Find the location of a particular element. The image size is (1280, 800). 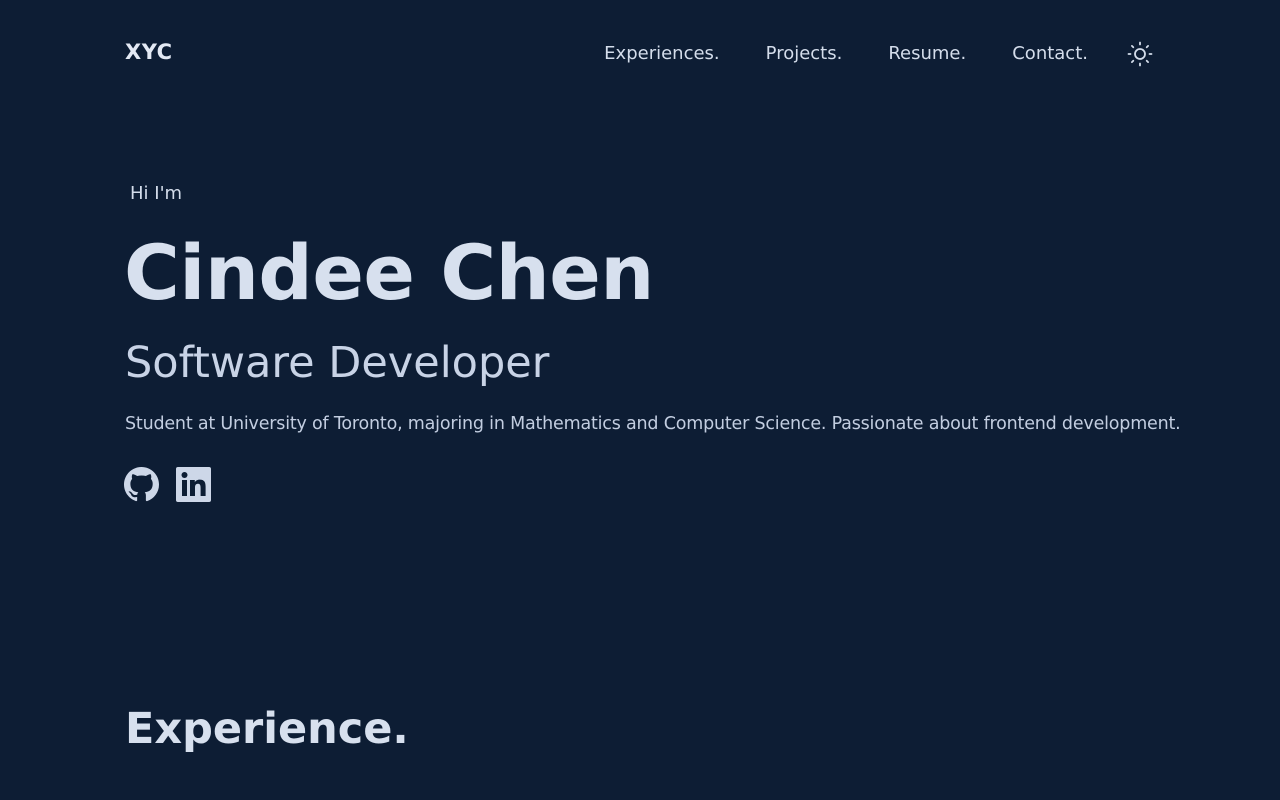

github-link is located at coordinates (141, 484).